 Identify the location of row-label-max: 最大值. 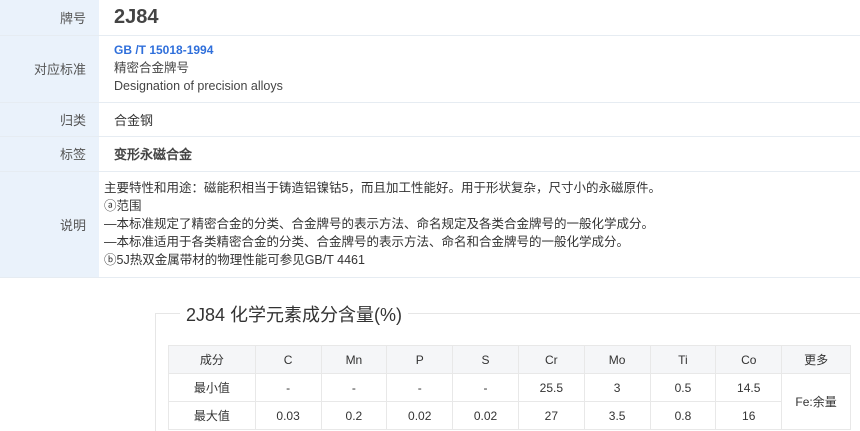
(212, 415).